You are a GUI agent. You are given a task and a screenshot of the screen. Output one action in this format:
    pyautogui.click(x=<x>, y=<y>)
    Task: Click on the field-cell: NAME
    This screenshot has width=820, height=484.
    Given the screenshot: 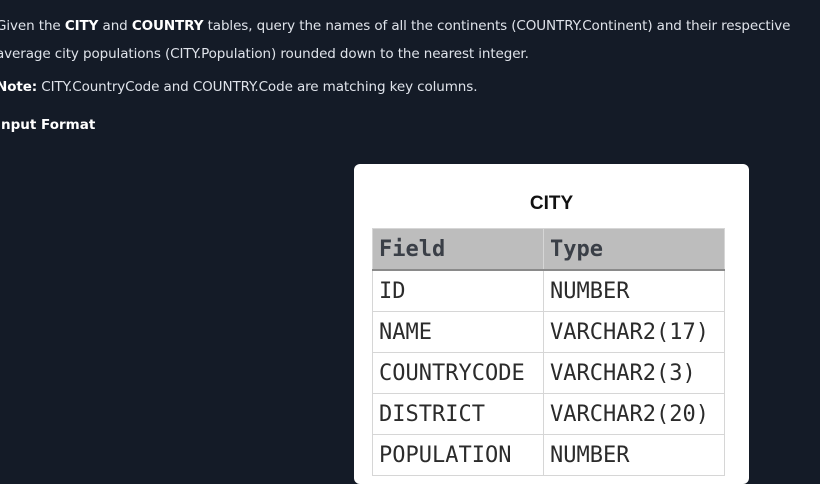 What is the action you would take?
    pyautogui.click(x=458, y=332)
    